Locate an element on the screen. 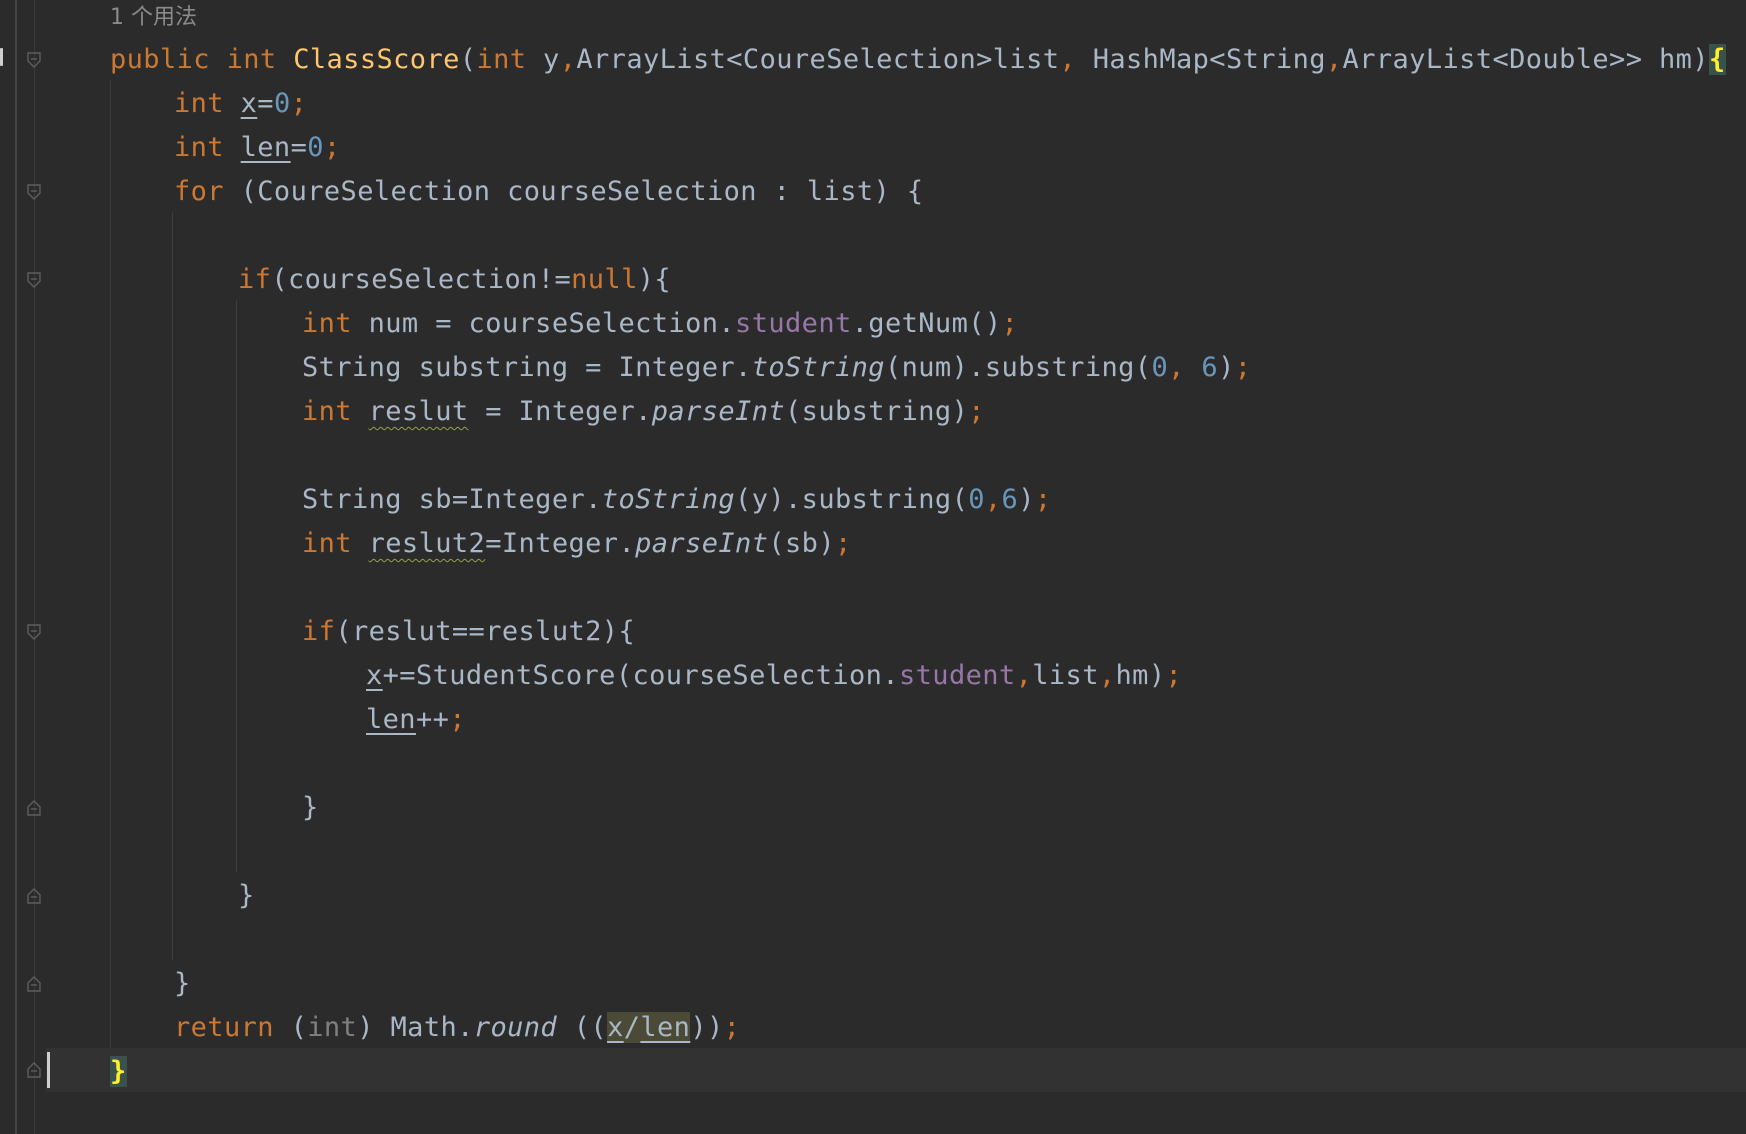 The image size is (1746, 1134). code-token: ) Math. is located at coordinates (415, 1027).